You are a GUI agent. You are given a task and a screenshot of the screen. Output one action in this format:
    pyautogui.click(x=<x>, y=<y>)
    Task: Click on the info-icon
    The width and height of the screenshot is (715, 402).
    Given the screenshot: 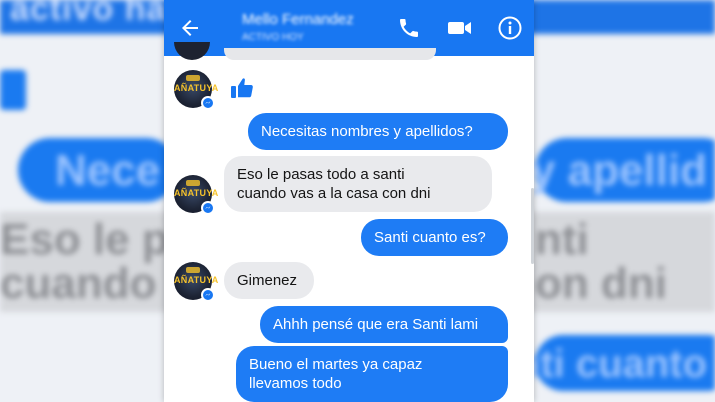 What is the action you would take?
    pyautogui.click(x=510, y=28)
    